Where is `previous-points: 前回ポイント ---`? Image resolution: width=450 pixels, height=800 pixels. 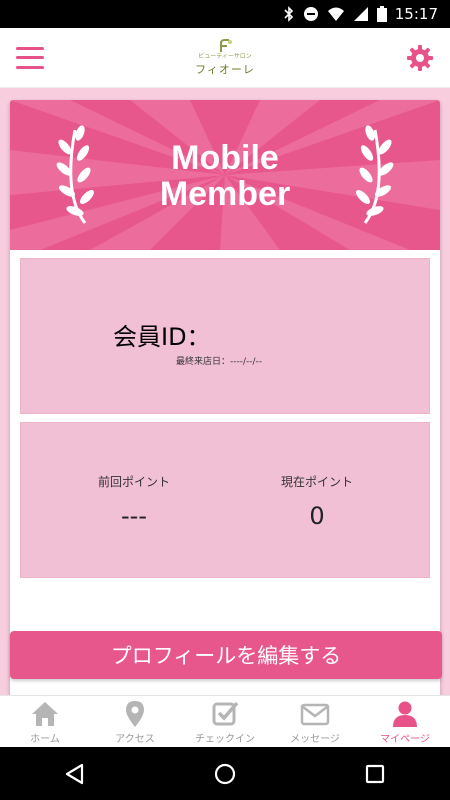 previous-points: 前回ポイント --- is located at coordinates (134, 501).